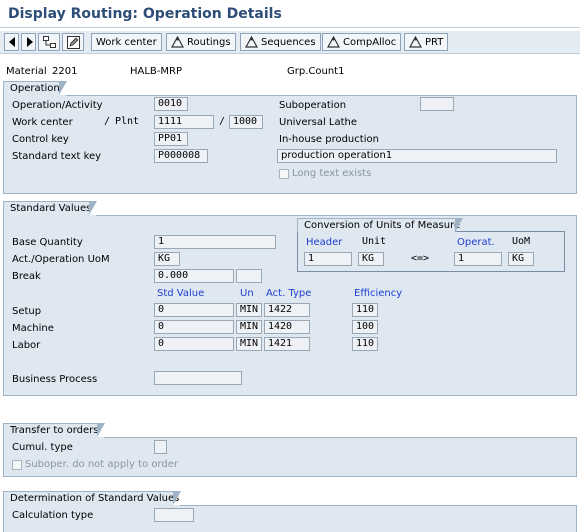  What do you see at coordinates (65, 71) in the screenshot?
I see `material-value: 2201` at bounding box center [65, 71].